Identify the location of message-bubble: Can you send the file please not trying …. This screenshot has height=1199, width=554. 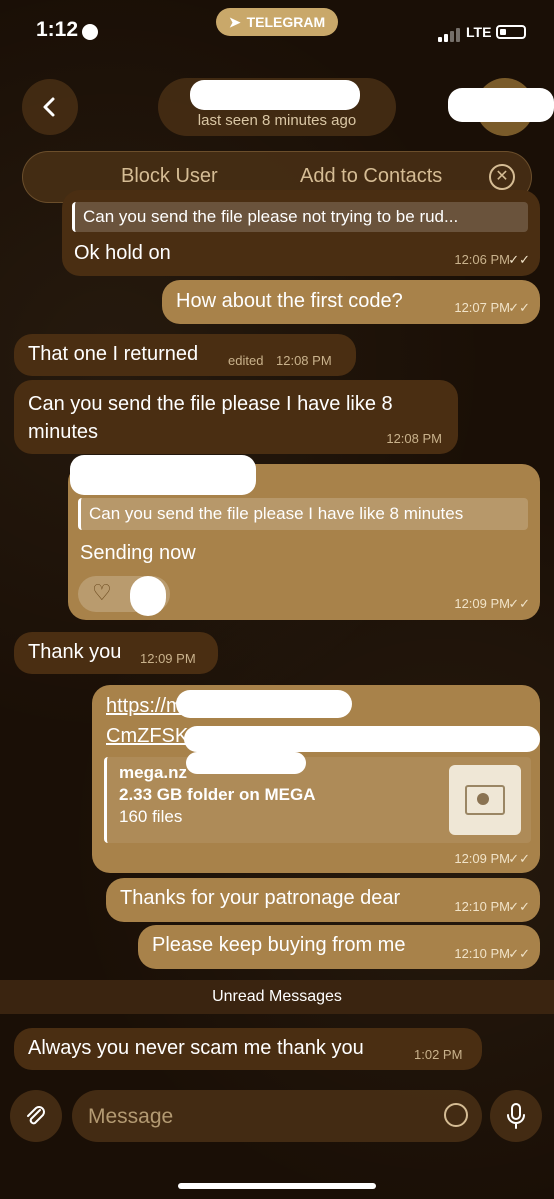
(301, 233).